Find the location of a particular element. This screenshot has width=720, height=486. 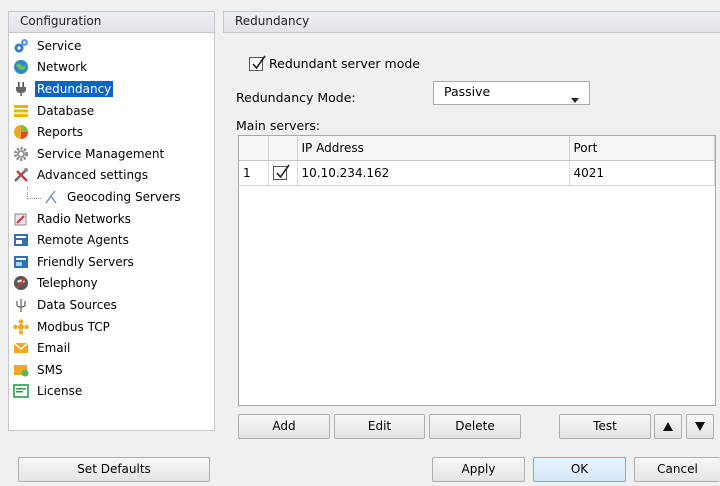

nav-item-network: Network is located at coordinates (111, 68).